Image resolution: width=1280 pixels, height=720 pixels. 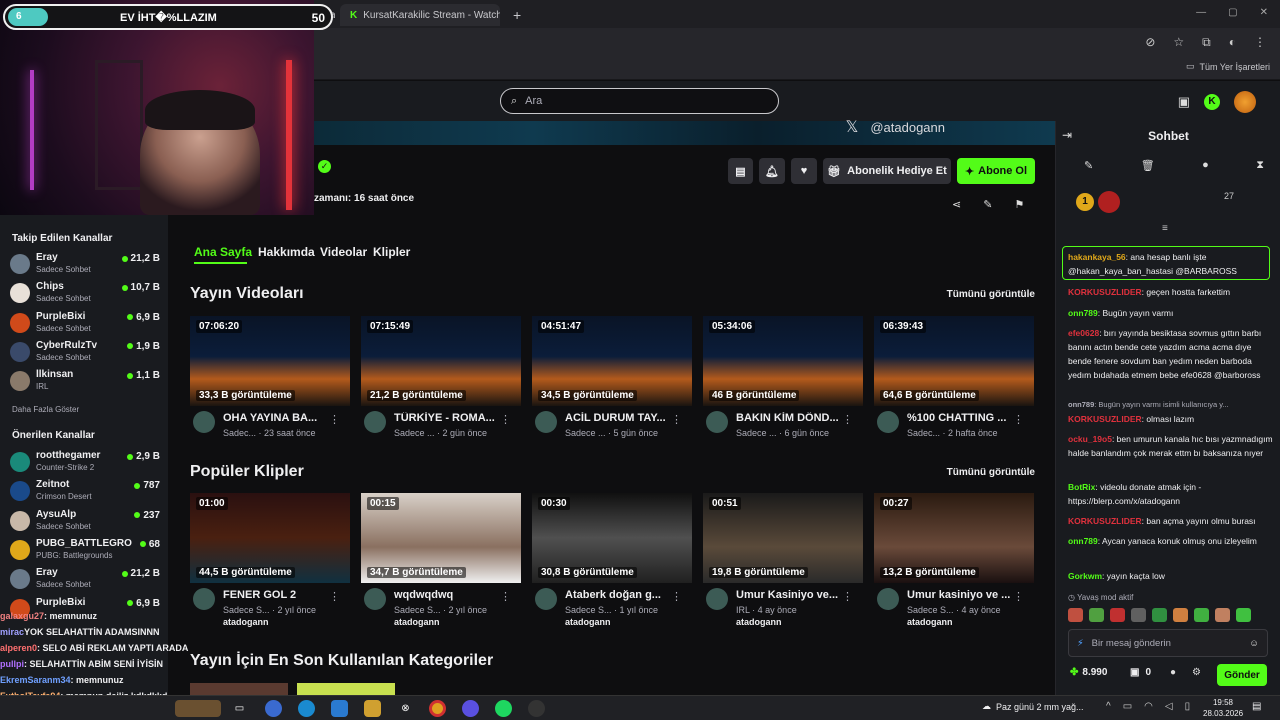 I want to click on follow-button: ♥, so click(x=804, y=171).